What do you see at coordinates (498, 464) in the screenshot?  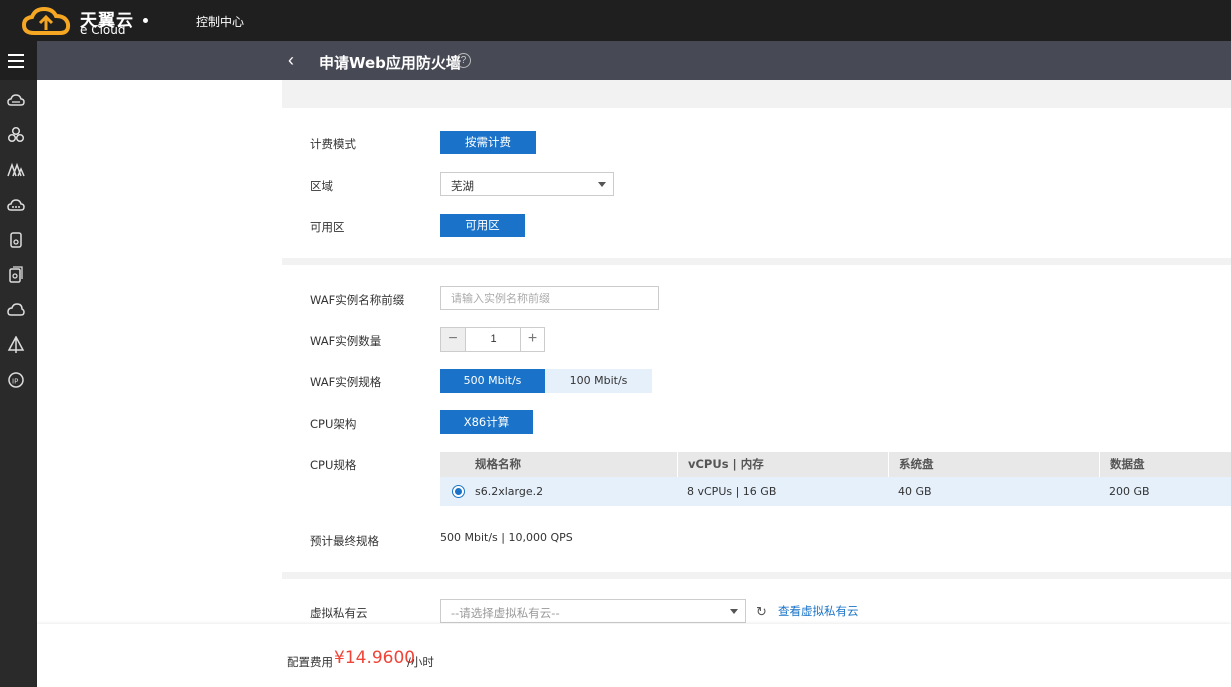 I see `table-header-cell: 规格名称` at bounding box center [498, 464].